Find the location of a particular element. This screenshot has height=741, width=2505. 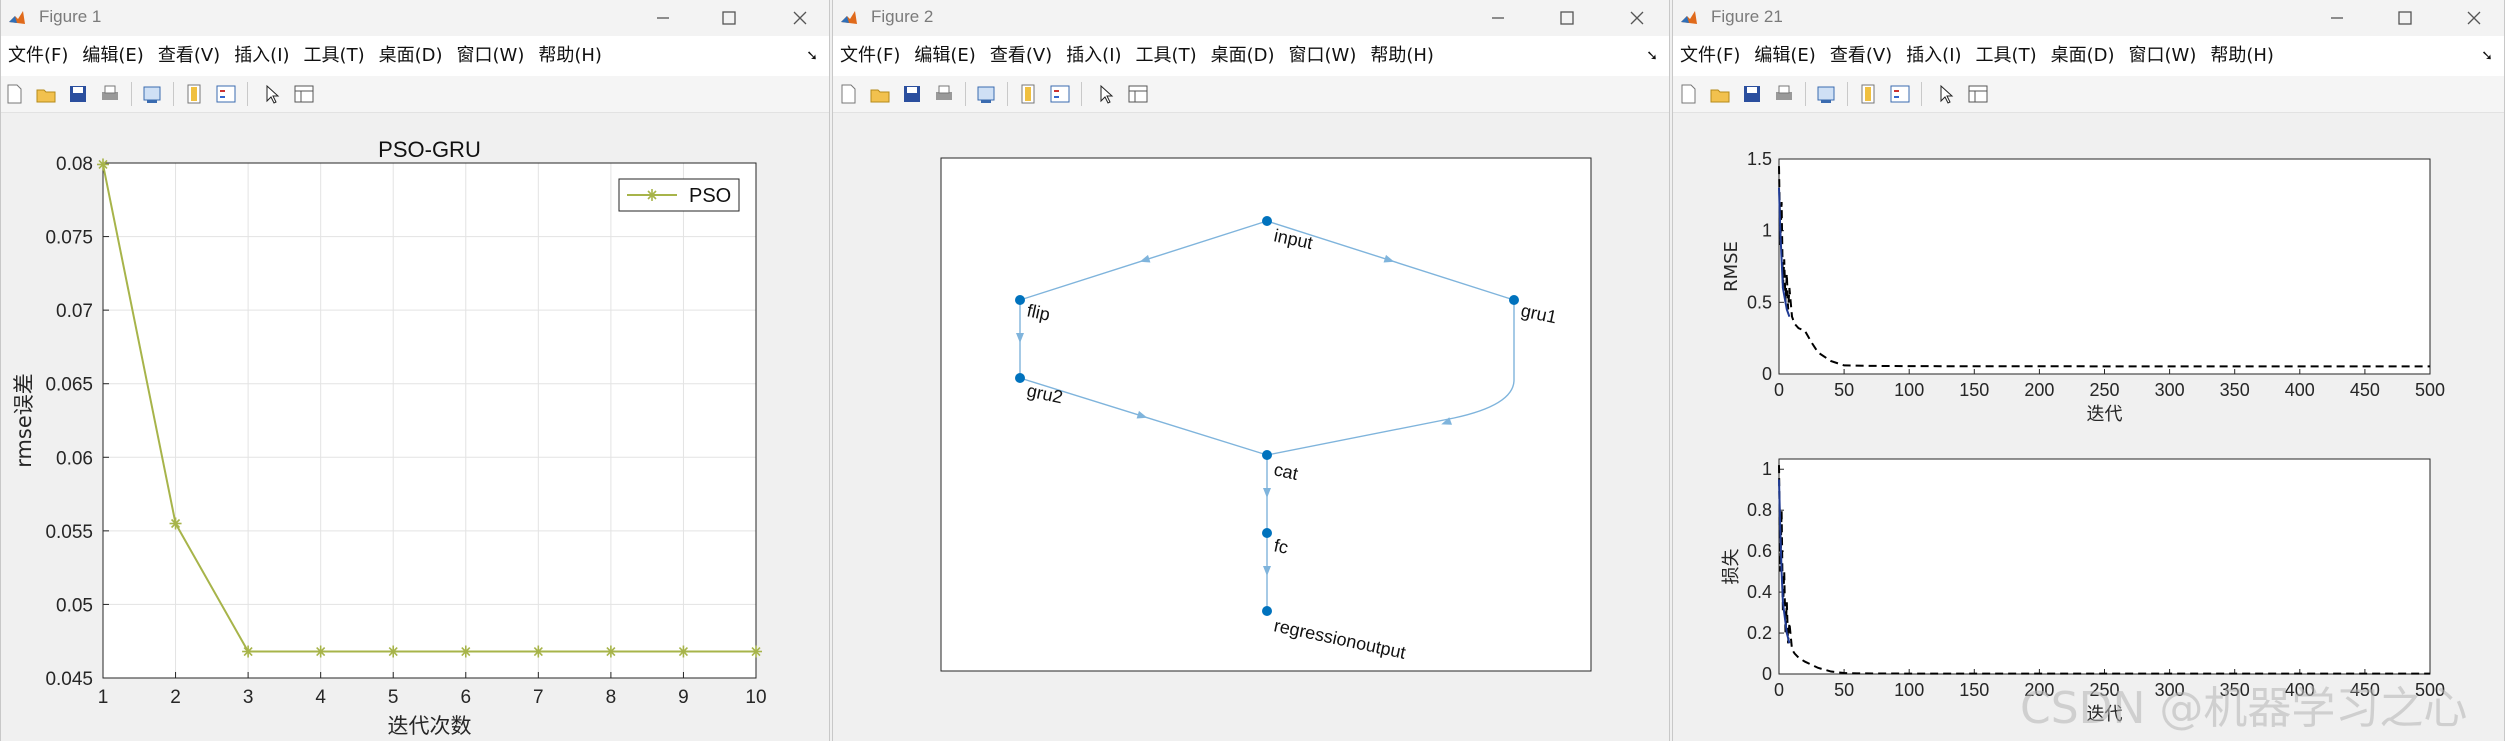

x-tick-label: 150 is located at coordinates (1974, 390).